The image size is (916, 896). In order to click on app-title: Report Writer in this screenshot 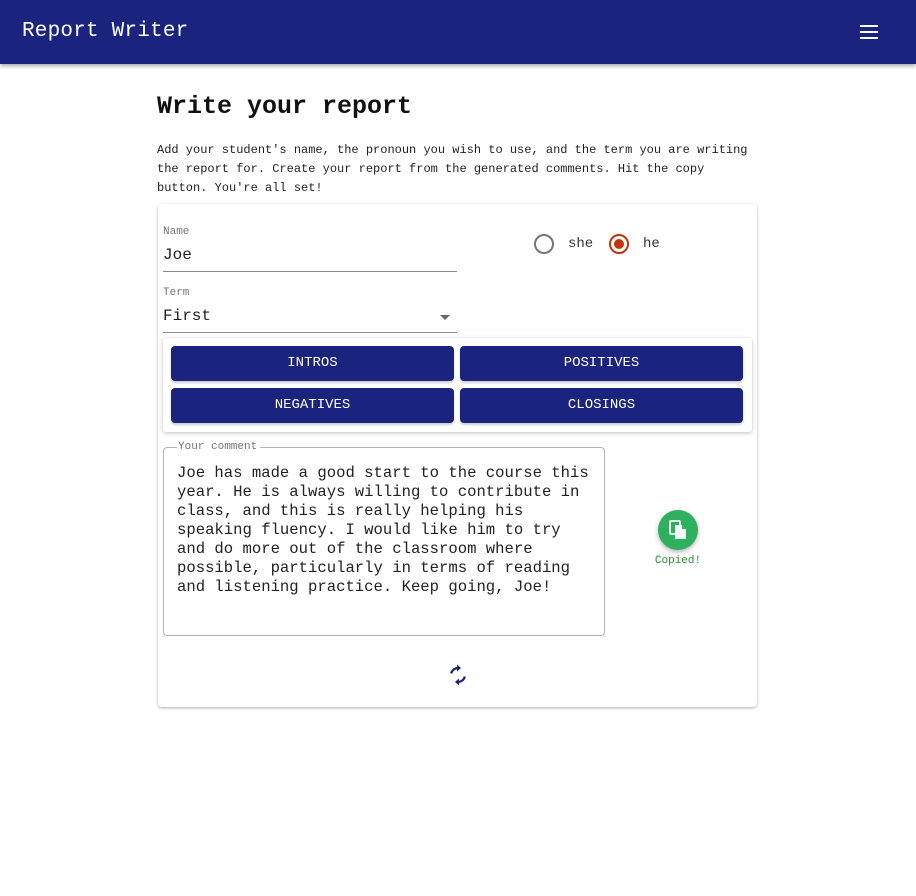, I will do `click(105, 31)`.